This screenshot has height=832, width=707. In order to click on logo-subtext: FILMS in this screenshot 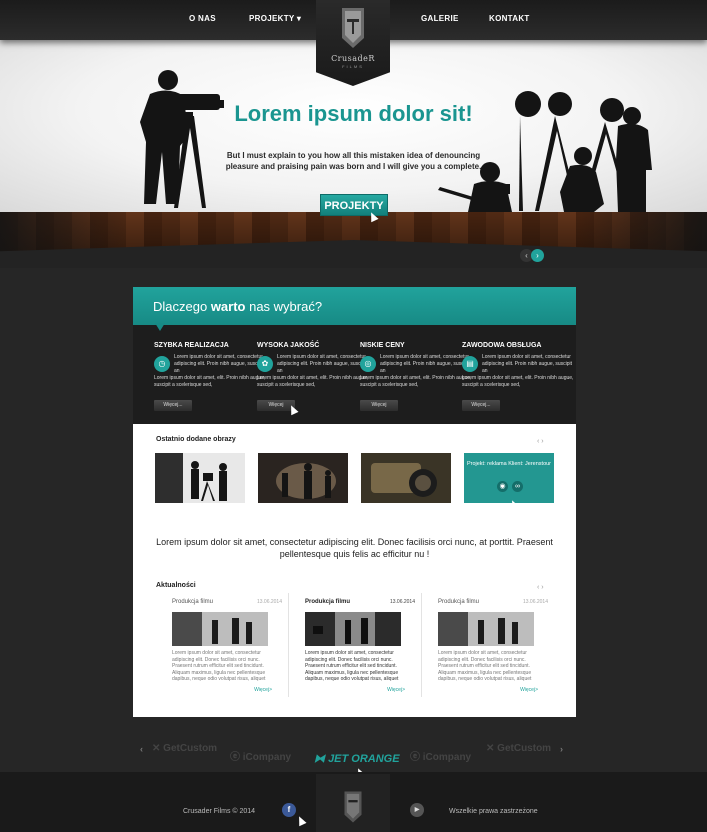, I will do `click(353, 66)`.